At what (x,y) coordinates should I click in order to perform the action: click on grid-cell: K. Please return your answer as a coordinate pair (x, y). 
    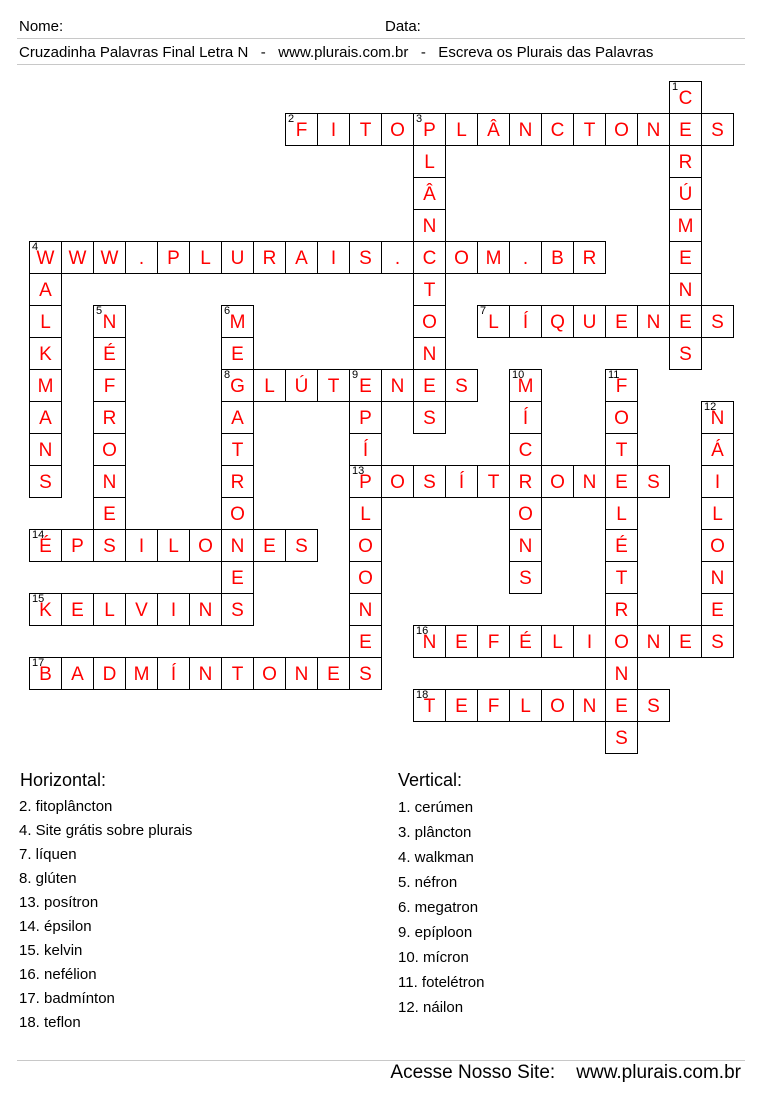
    Looking at the image, I should click on (45, 353).